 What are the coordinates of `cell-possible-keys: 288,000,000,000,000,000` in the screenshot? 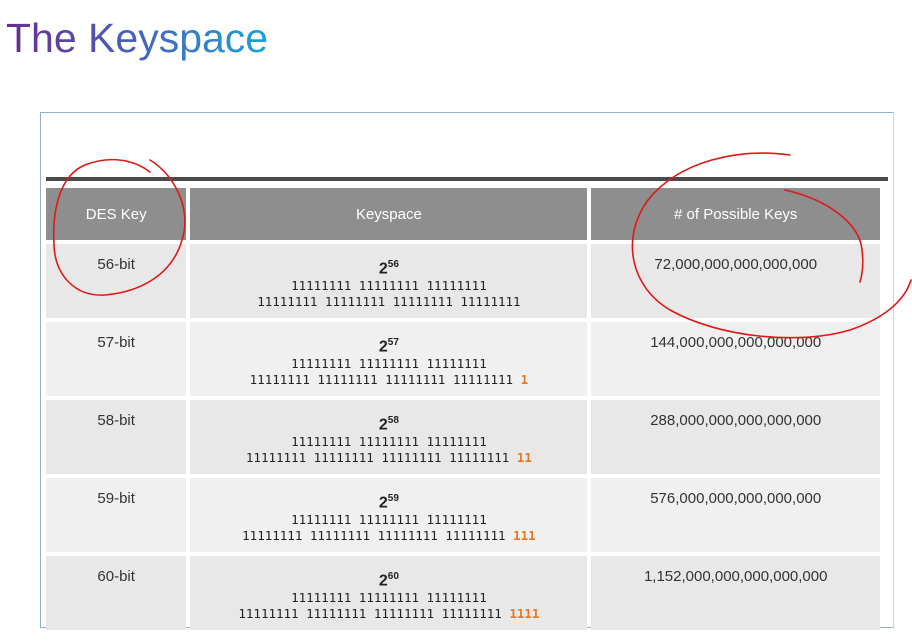 It's located at (735, 437).